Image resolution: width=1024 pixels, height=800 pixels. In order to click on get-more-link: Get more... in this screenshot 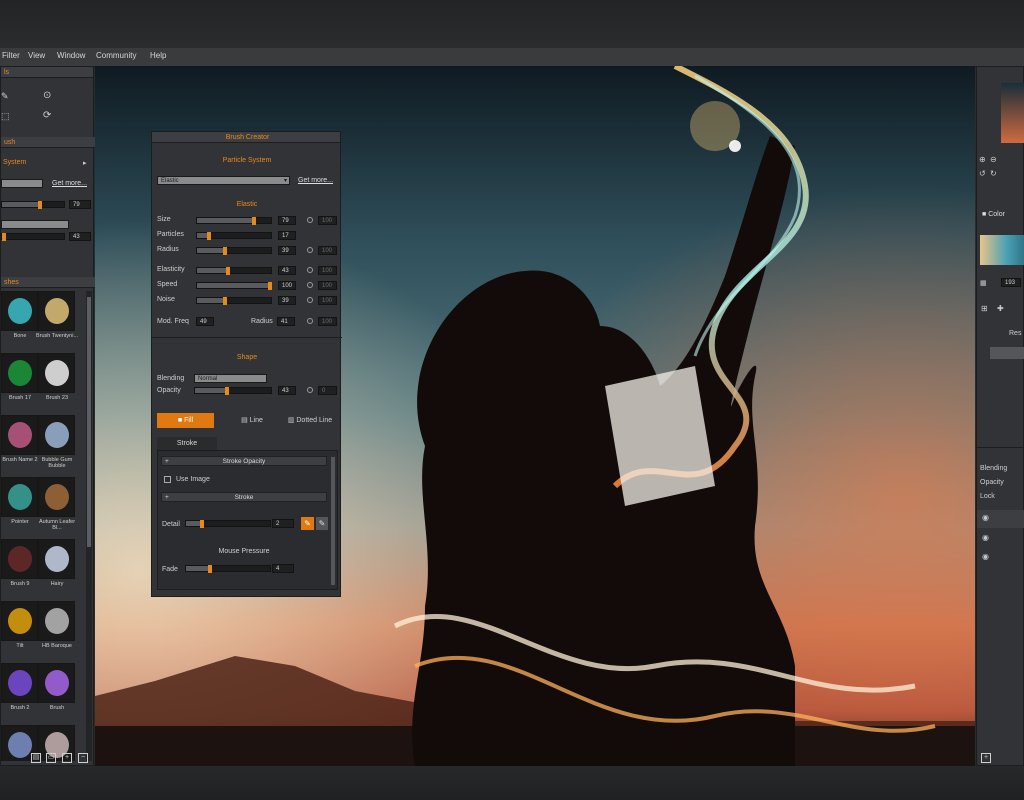, I will do `click(69, 183)`.